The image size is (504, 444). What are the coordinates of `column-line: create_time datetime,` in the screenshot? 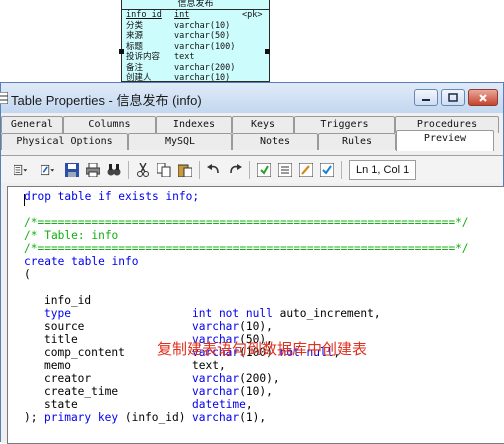 It's located at (148, 398).